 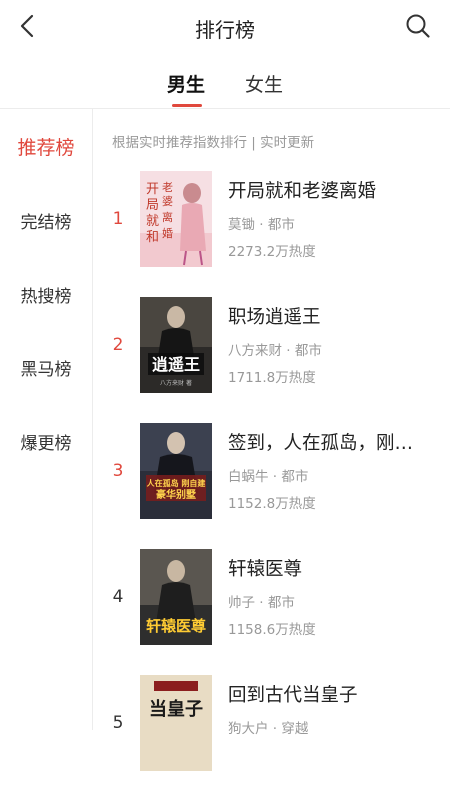 What do you see at coordinates (152, 205) in the screenshot?
I see `svg-text: 局` at bounding box center [152, 205].